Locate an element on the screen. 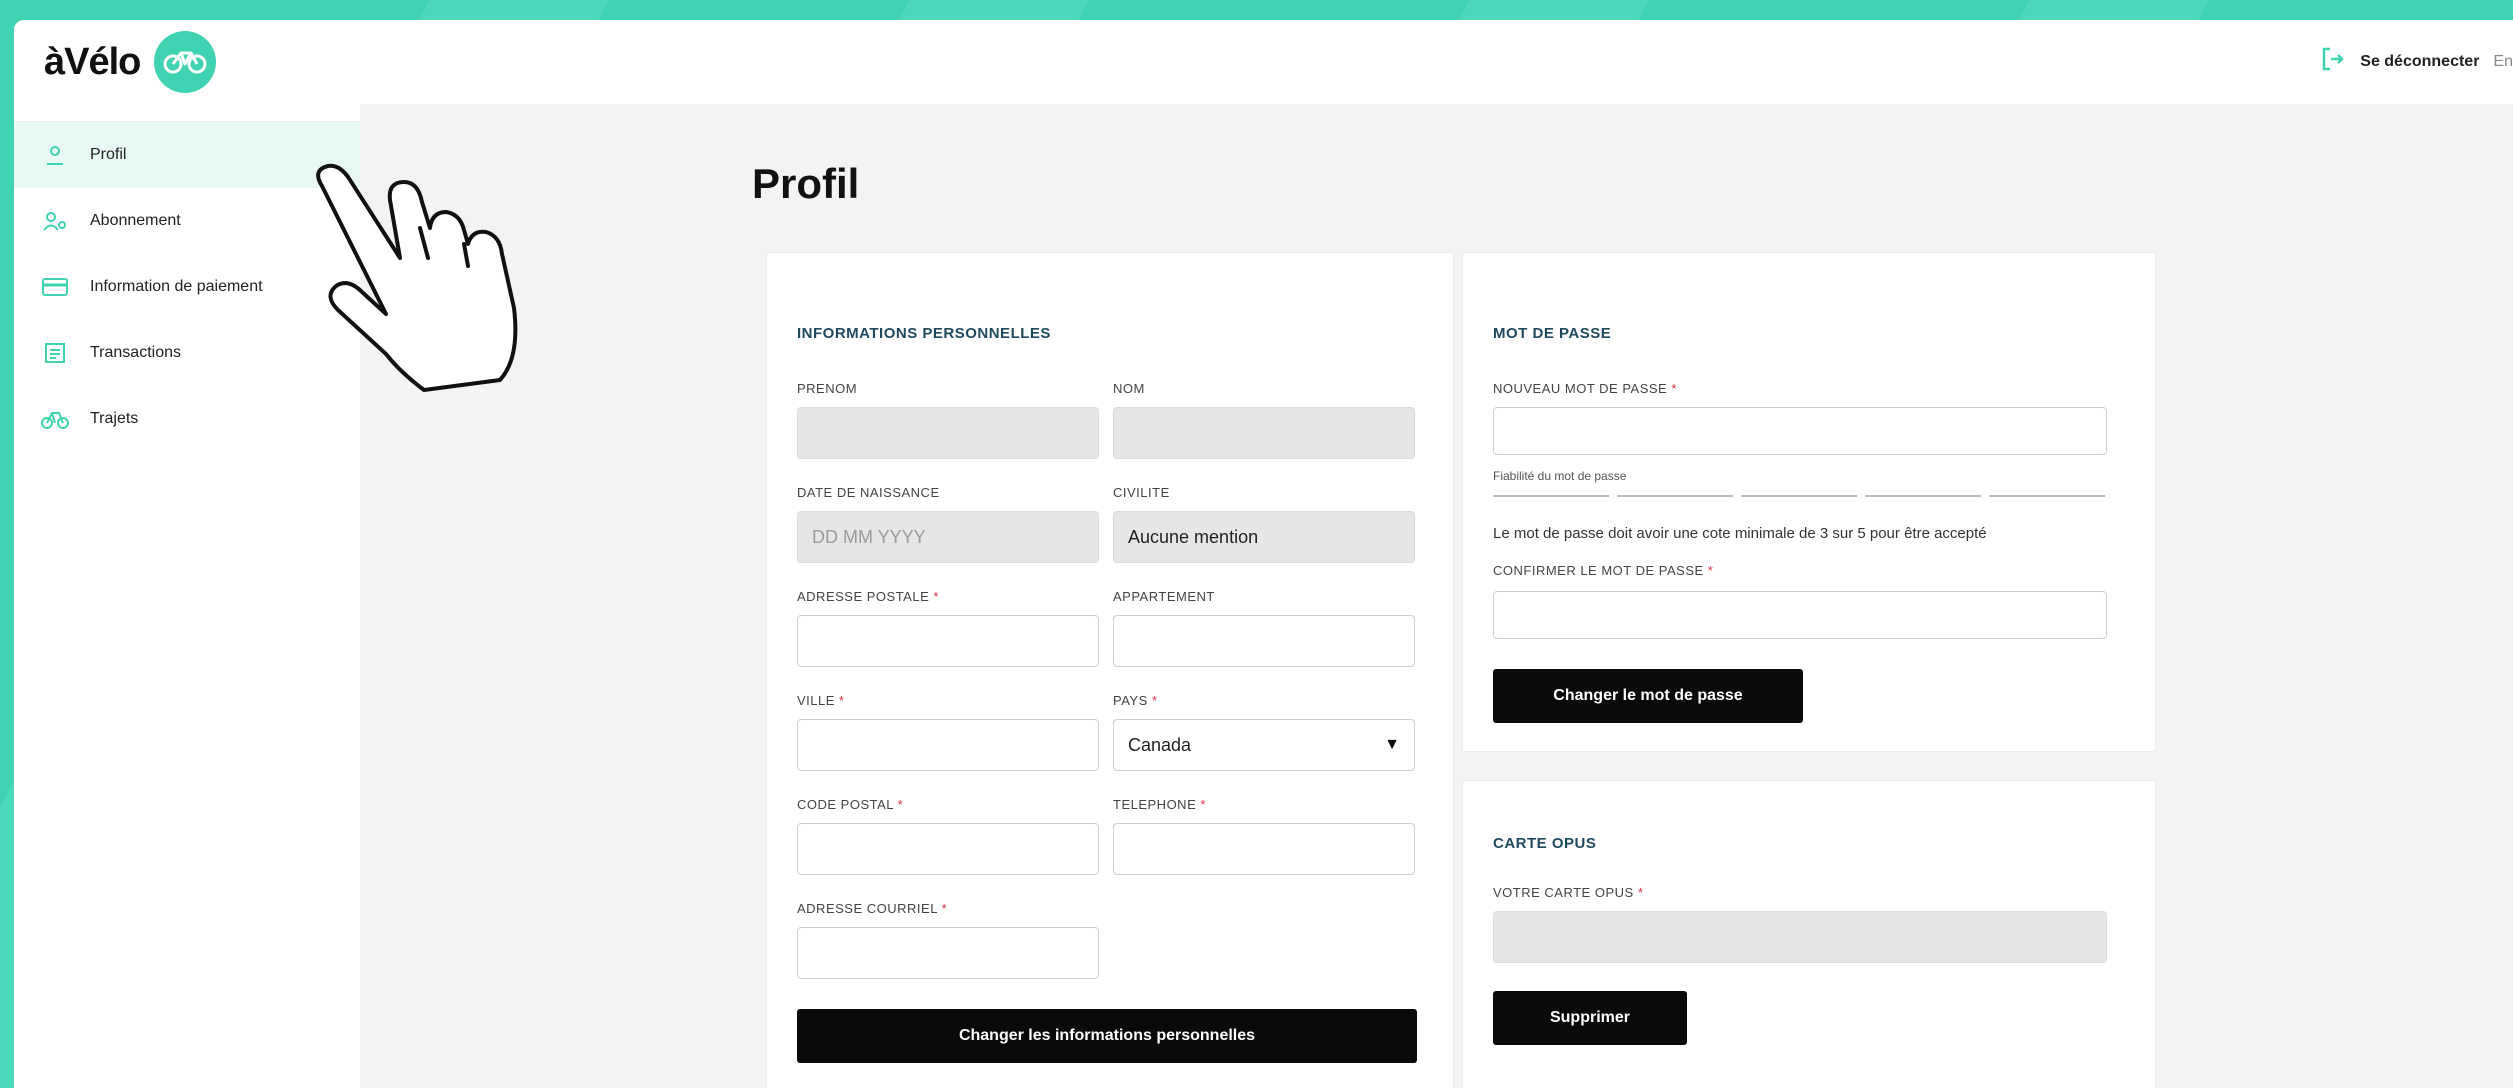  opus-card-card: CARTE OPUS VOTRE CARTE OPUS * Supprimer is located at coordinates (1809, 934).